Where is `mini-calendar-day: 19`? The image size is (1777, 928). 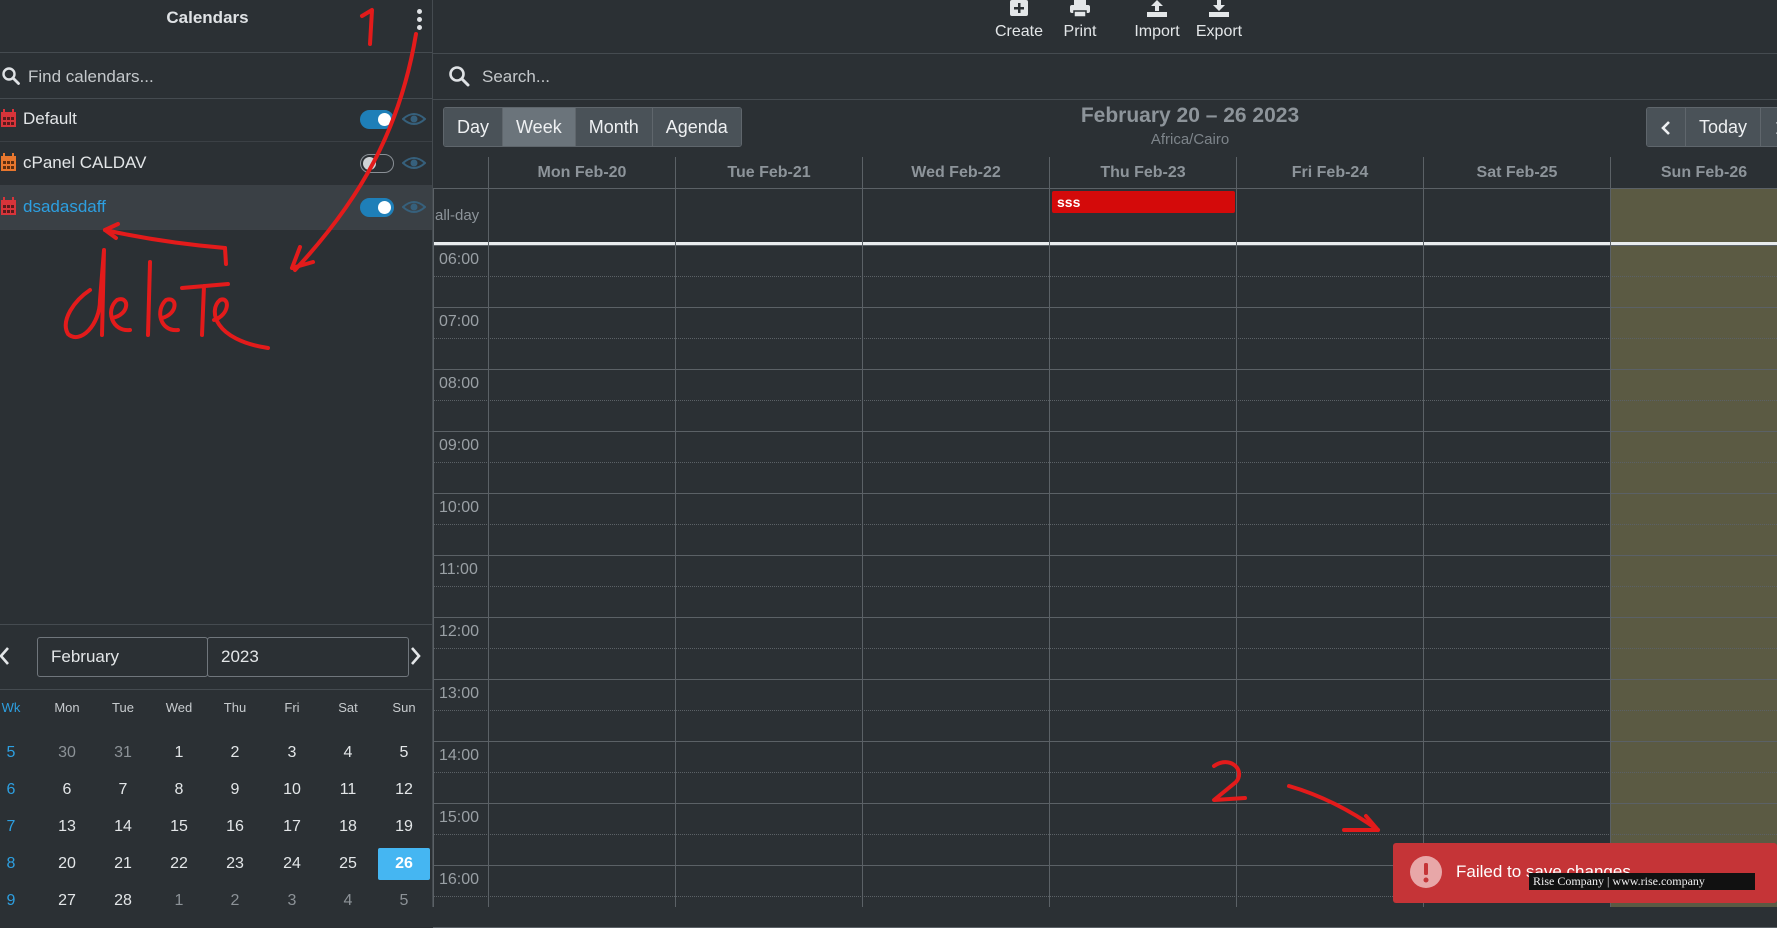 mini-calendar-day: 19 is located at coordinates (404, 827).